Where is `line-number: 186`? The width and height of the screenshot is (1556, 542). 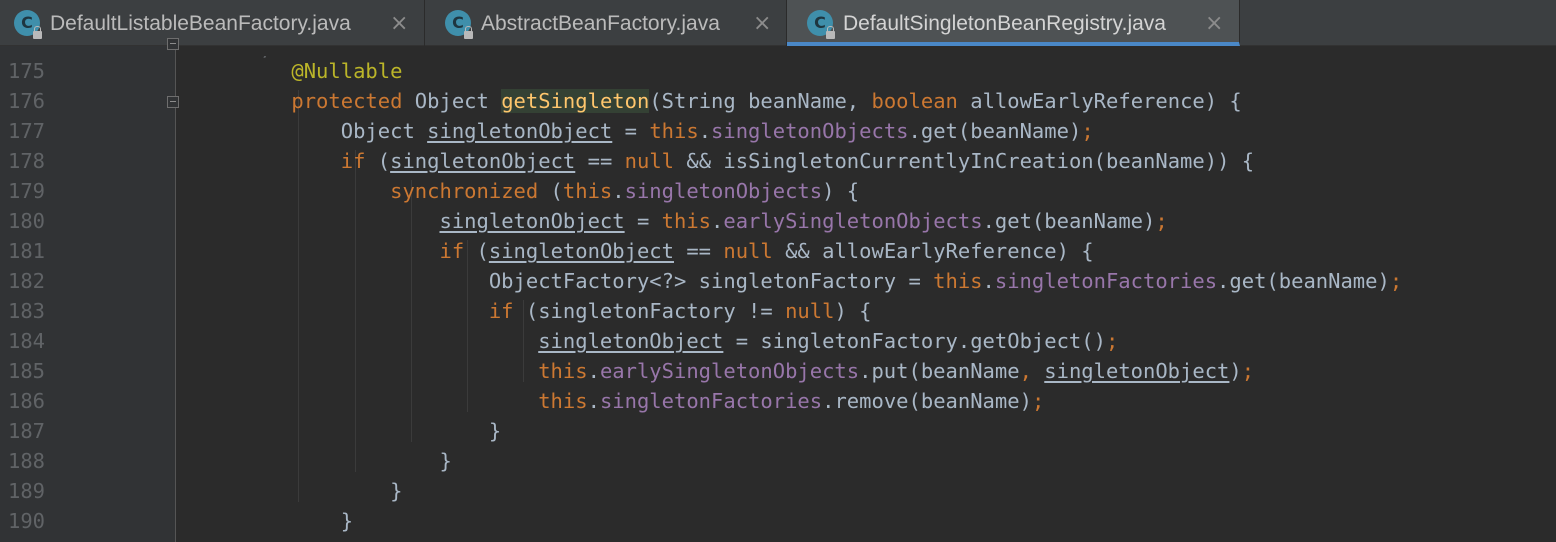
line-number: 186 is located at coordinates (27, 401).